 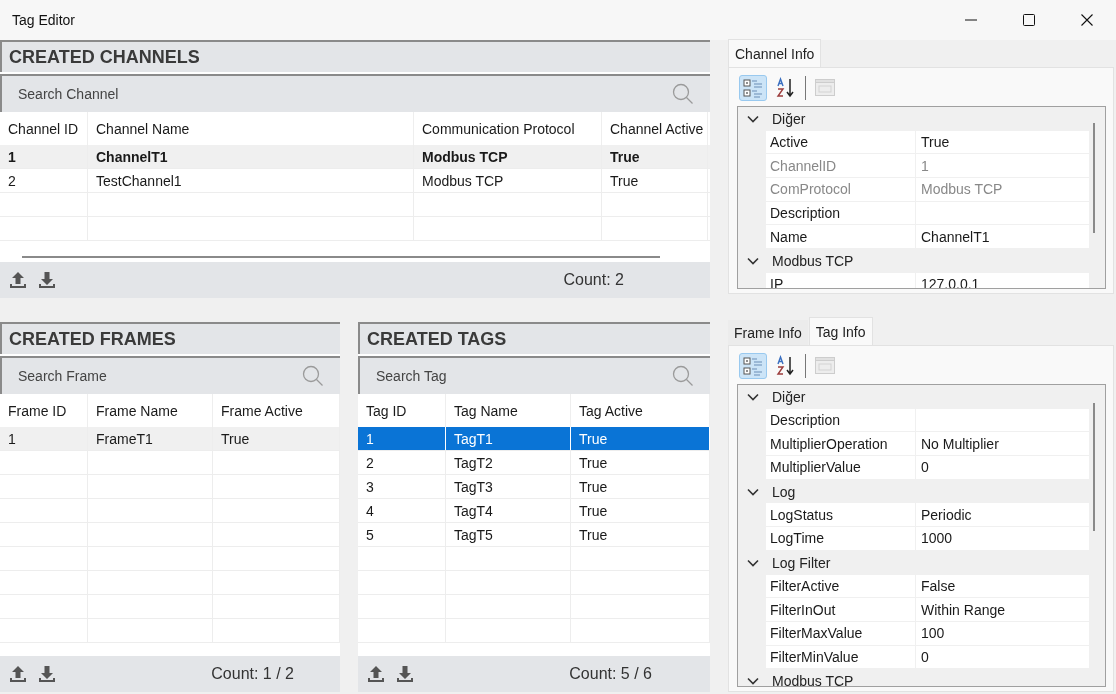 I want to click on category-name: Diğer, so click(x=789, y=396).